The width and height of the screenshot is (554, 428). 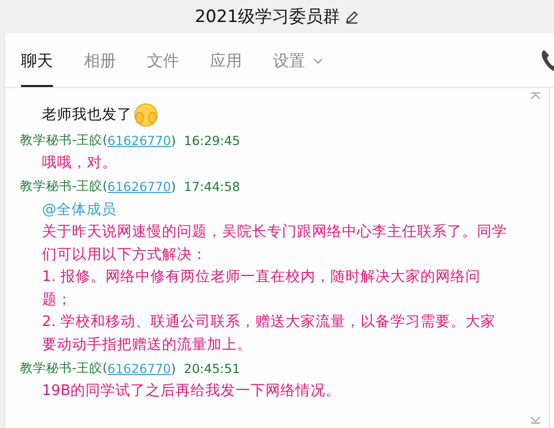 I want to click on message-time: 20:45:51, so click(x=212, y=368).